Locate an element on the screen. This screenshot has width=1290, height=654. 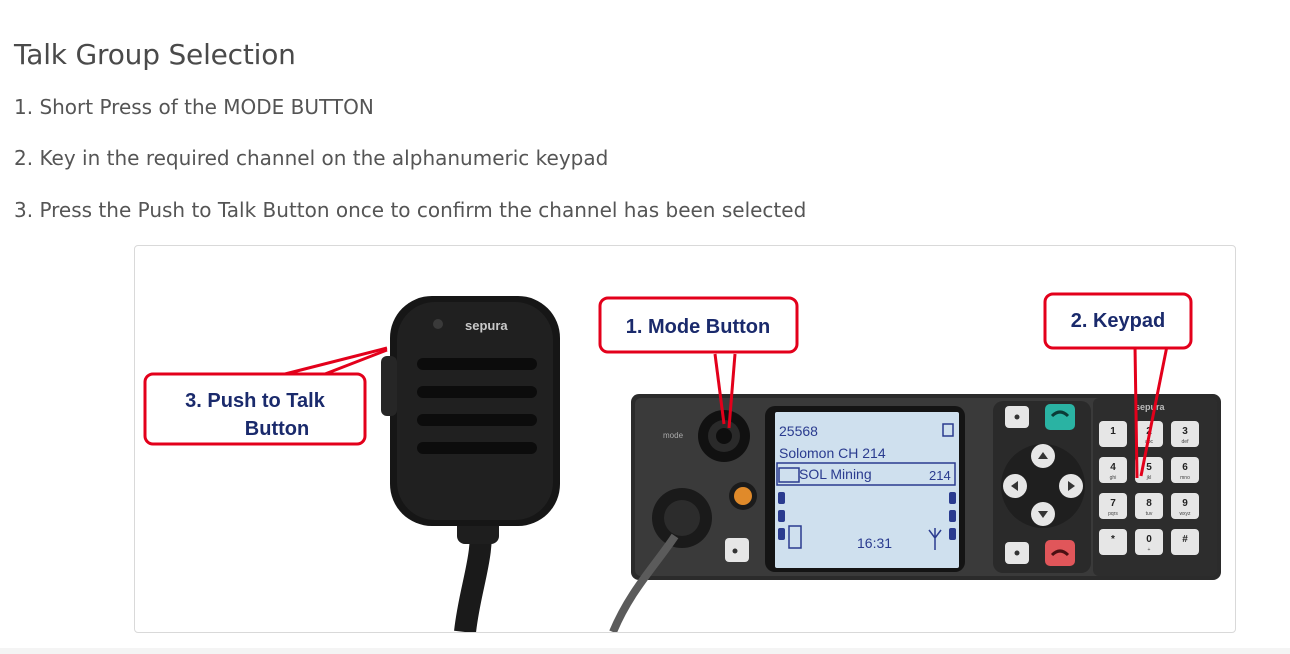
screen-line2: Solomon CH 214 is located at coordinates (832, 453).